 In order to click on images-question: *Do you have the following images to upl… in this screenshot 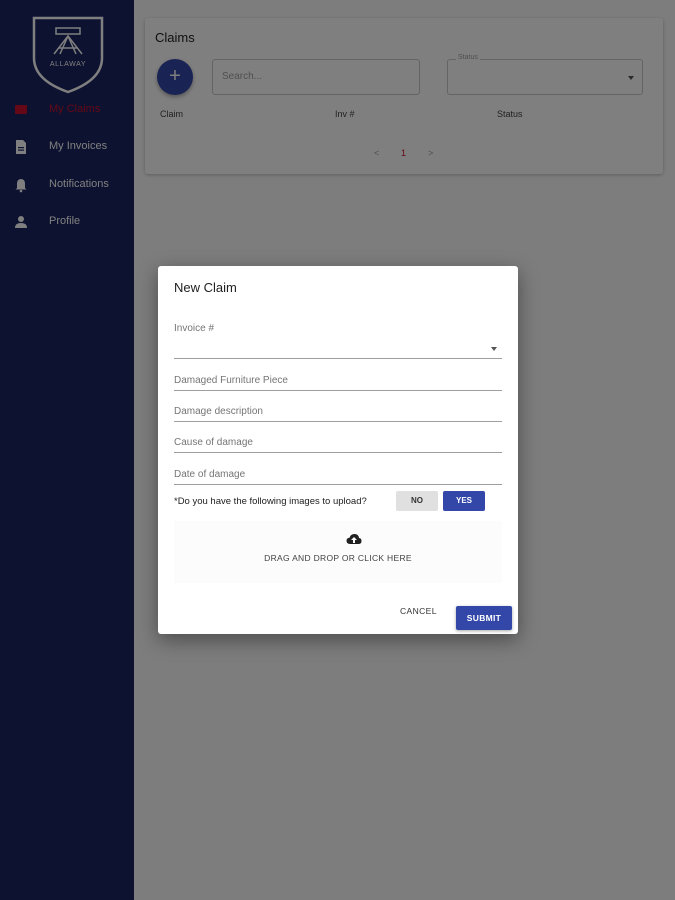, I will do `click(270, 501)`.